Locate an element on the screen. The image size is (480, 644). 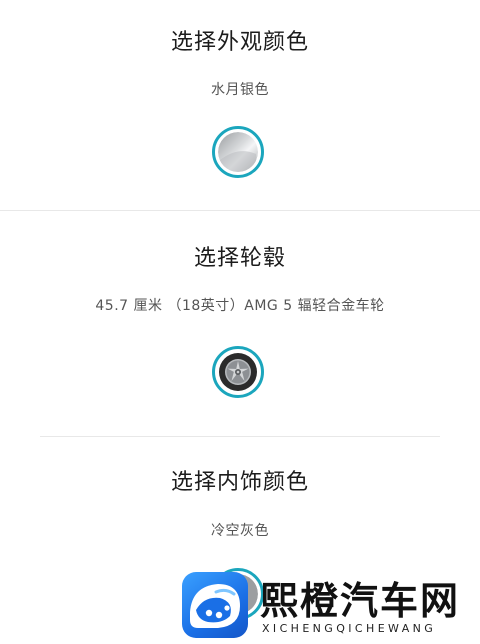
watermark-pinyin: XICHENGQICHEWANG is located at coordinates (349, 628).